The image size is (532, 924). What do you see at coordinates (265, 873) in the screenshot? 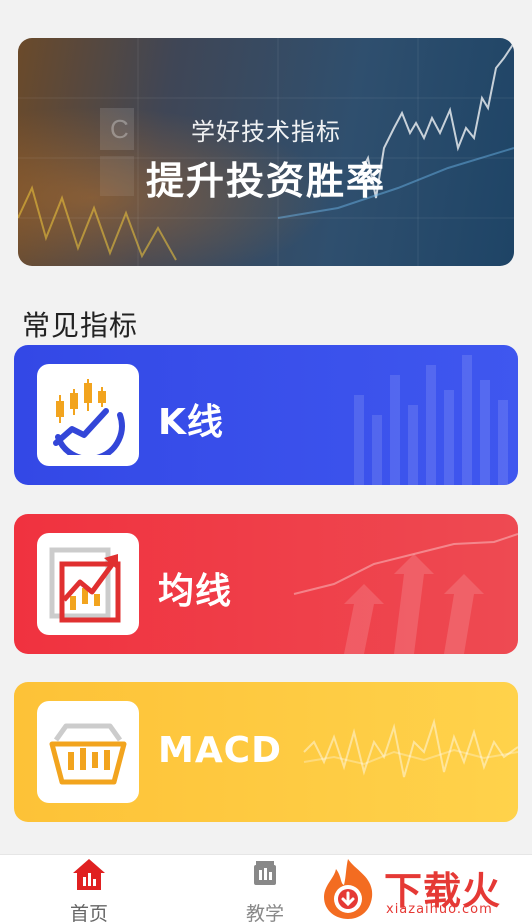
I see `teaching-icon` at bounding box center [265, 873].